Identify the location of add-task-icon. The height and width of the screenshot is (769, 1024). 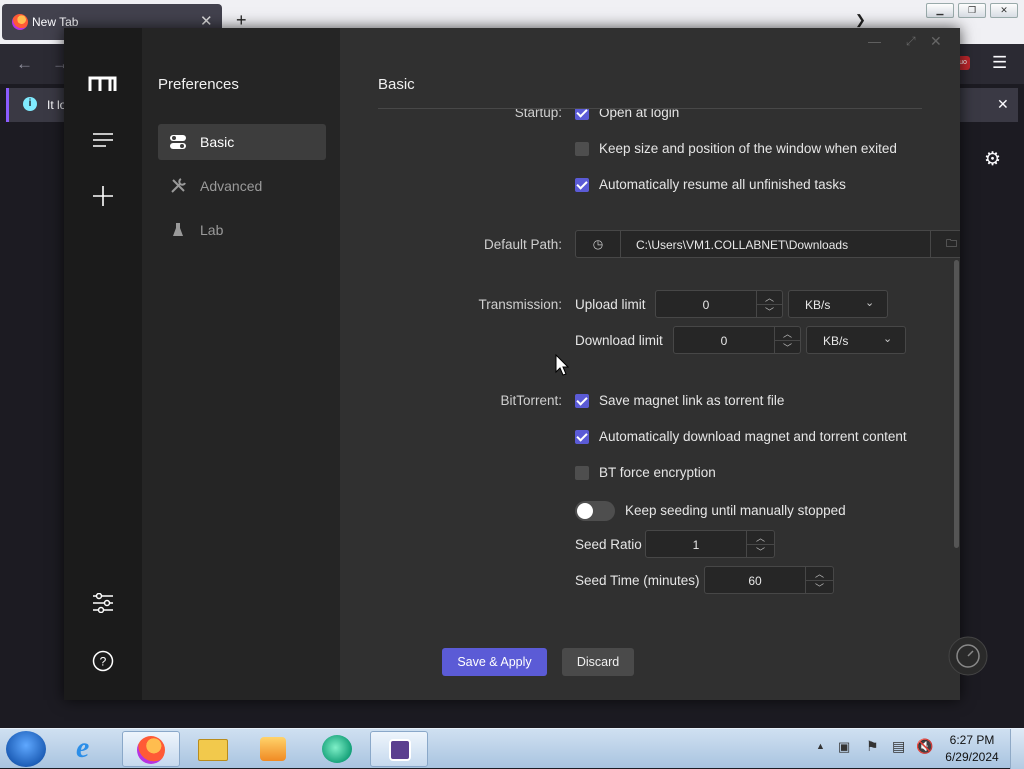
(103, 196).